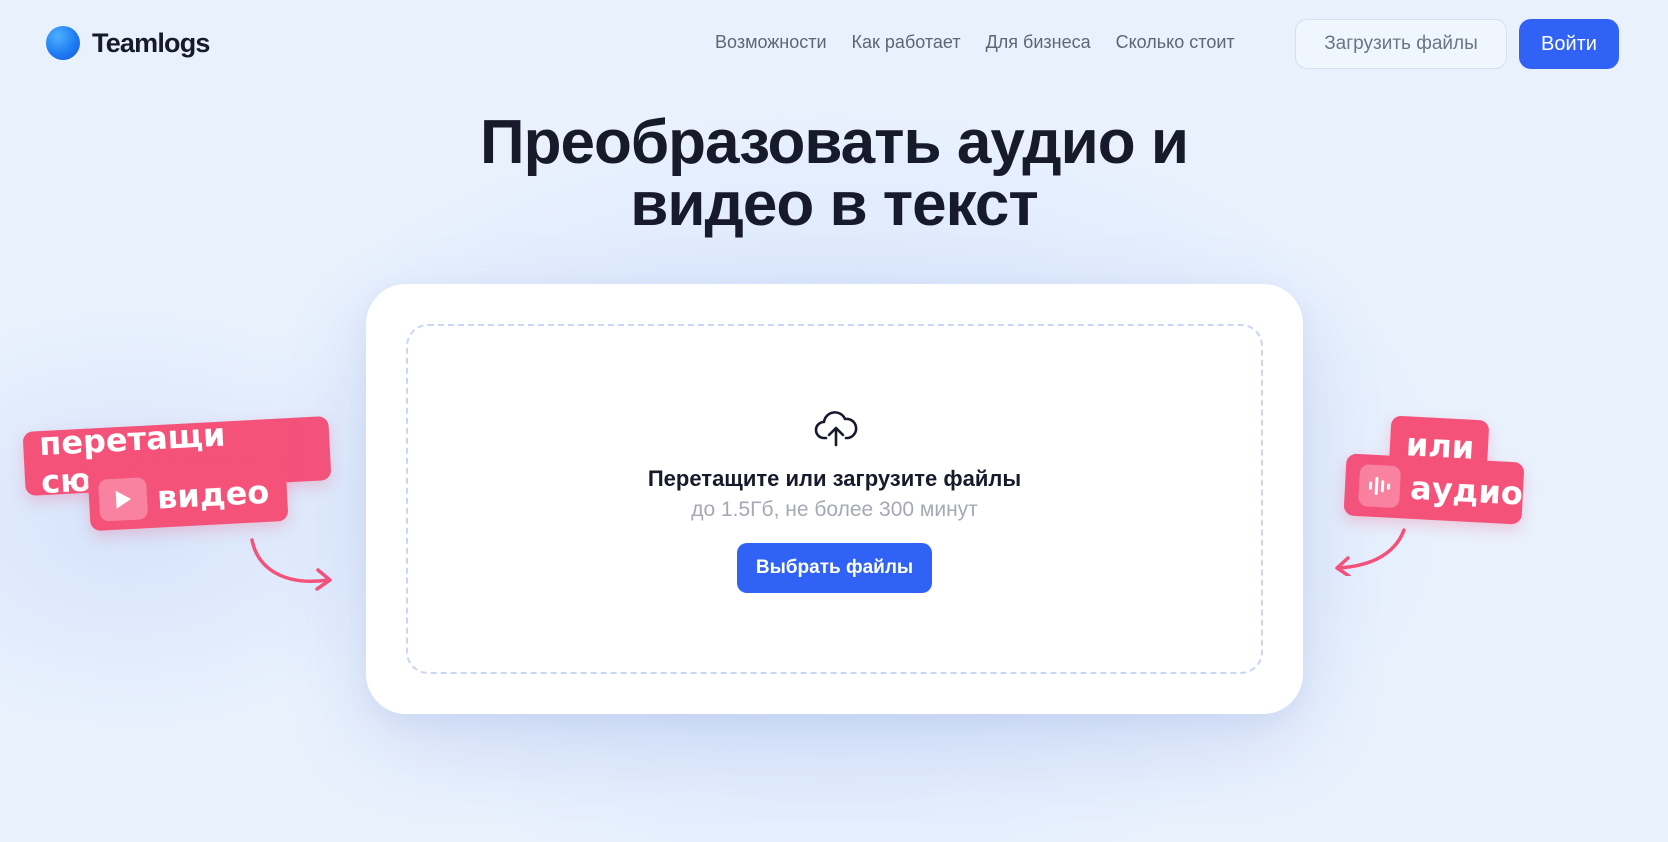 This screenshot has height=842, width=1668. Describe the element at coordinates (834, 568) in the screenshot. I see `choose-files-button: Выбрать файлы` at that location.